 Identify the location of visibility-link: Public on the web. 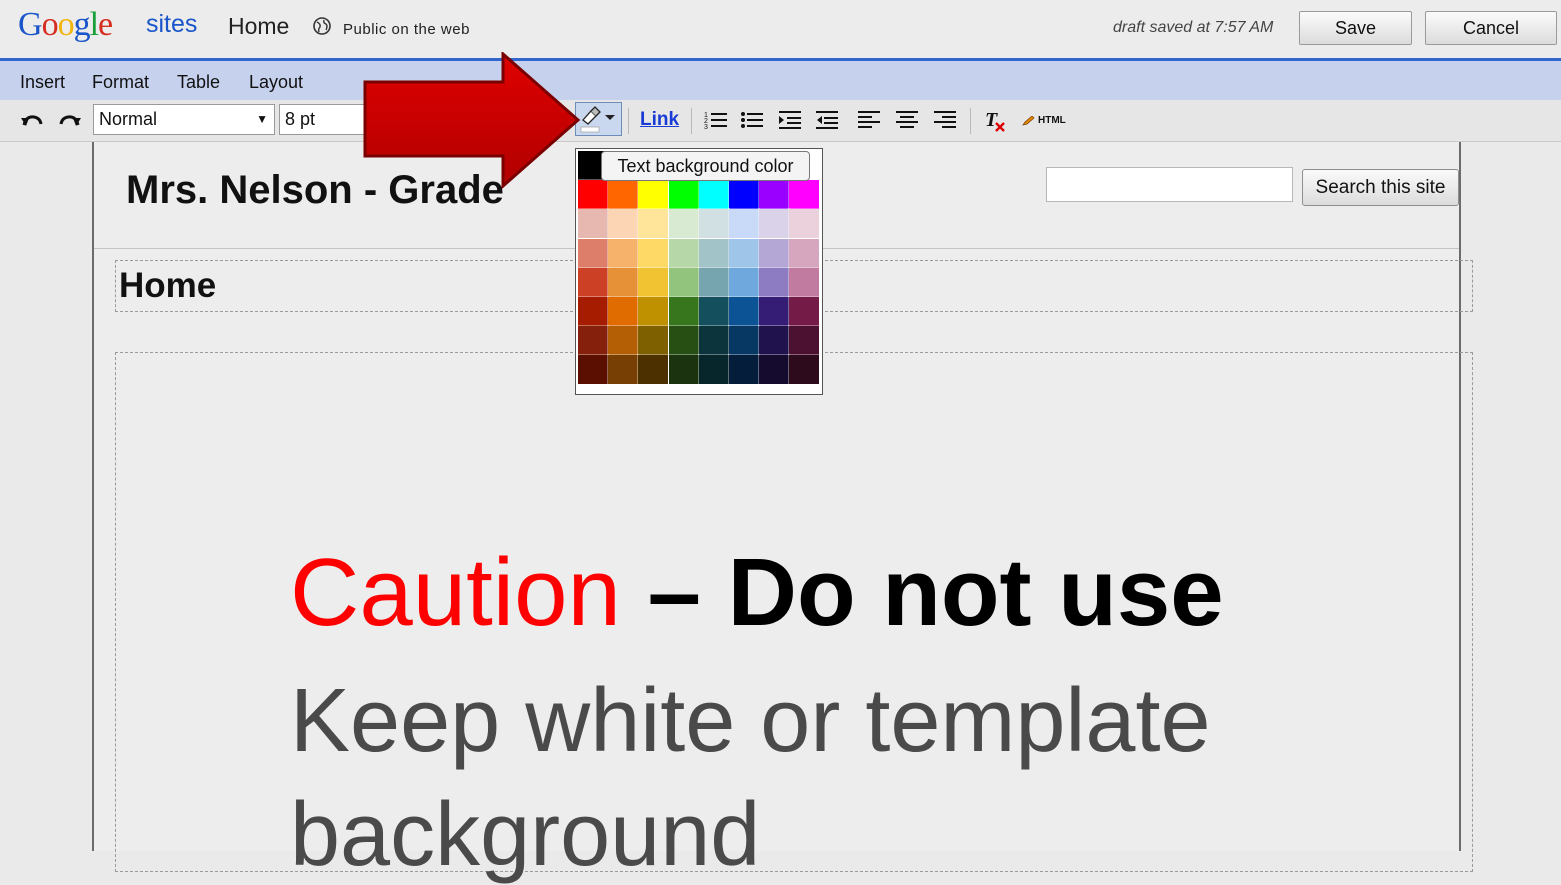
(406, 29).